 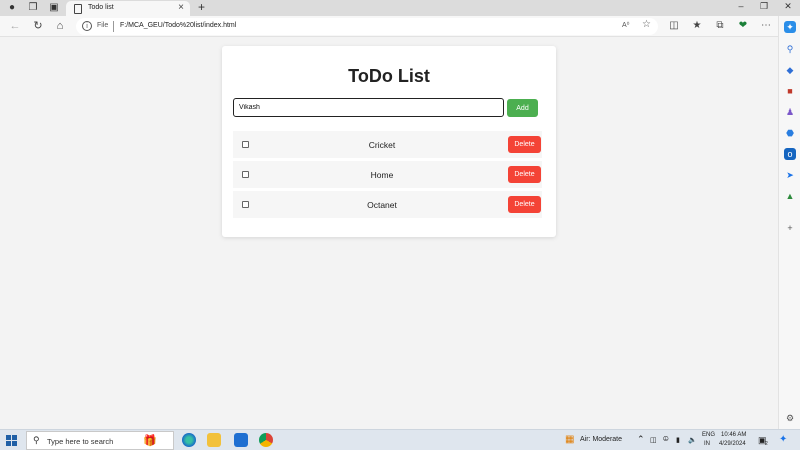 I want to click on split-screen-icon: ◫, so click(x=674, y=26).